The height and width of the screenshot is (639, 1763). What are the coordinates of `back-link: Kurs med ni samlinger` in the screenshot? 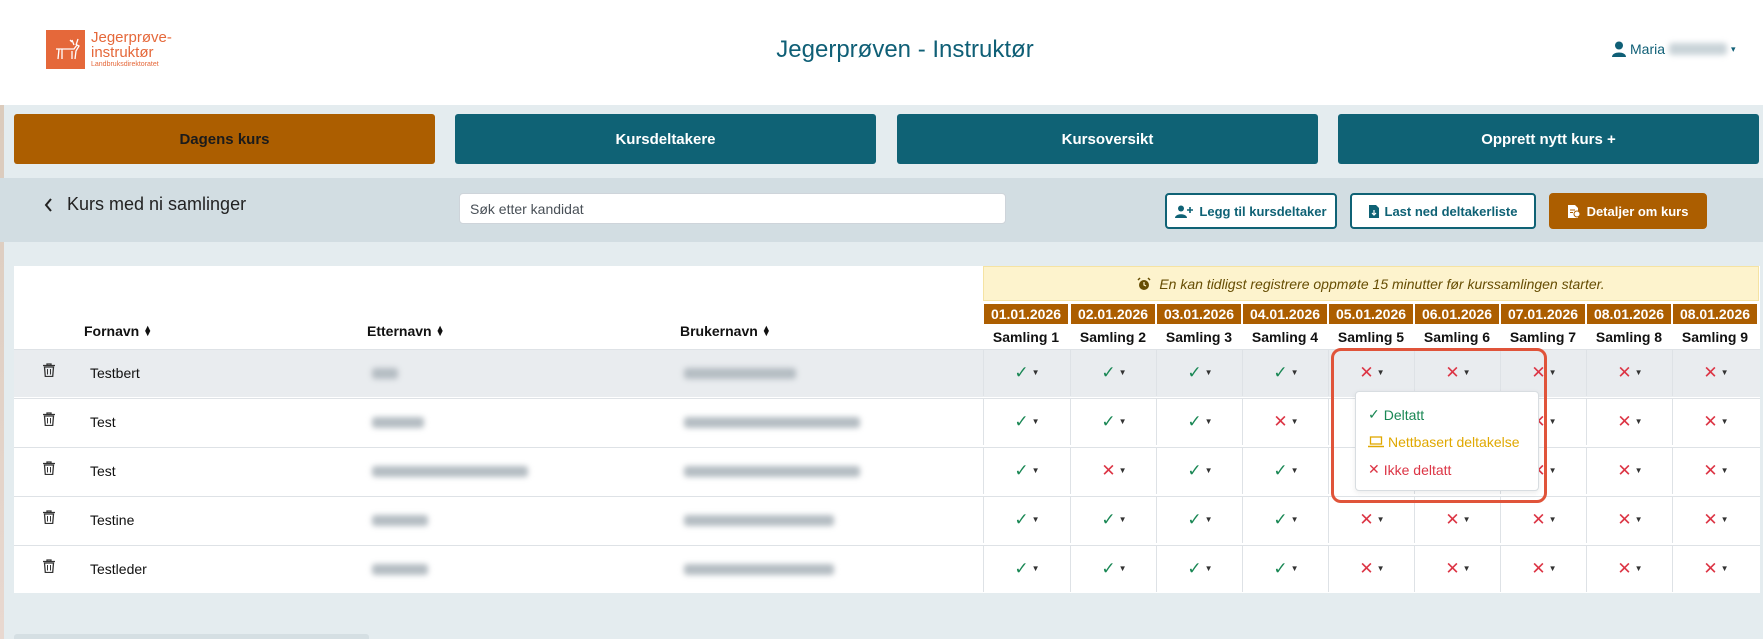 It's located at (145, 204).